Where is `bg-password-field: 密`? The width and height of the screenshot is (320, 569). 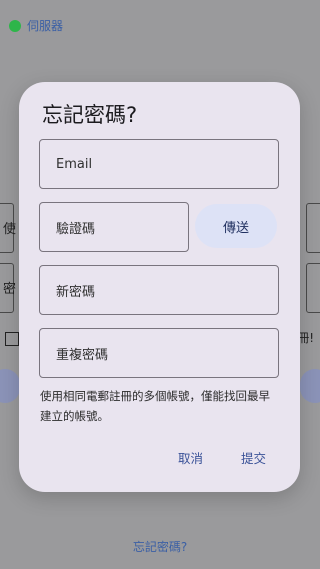 bg-password-field: 密 is located at coordinates (8, 288).